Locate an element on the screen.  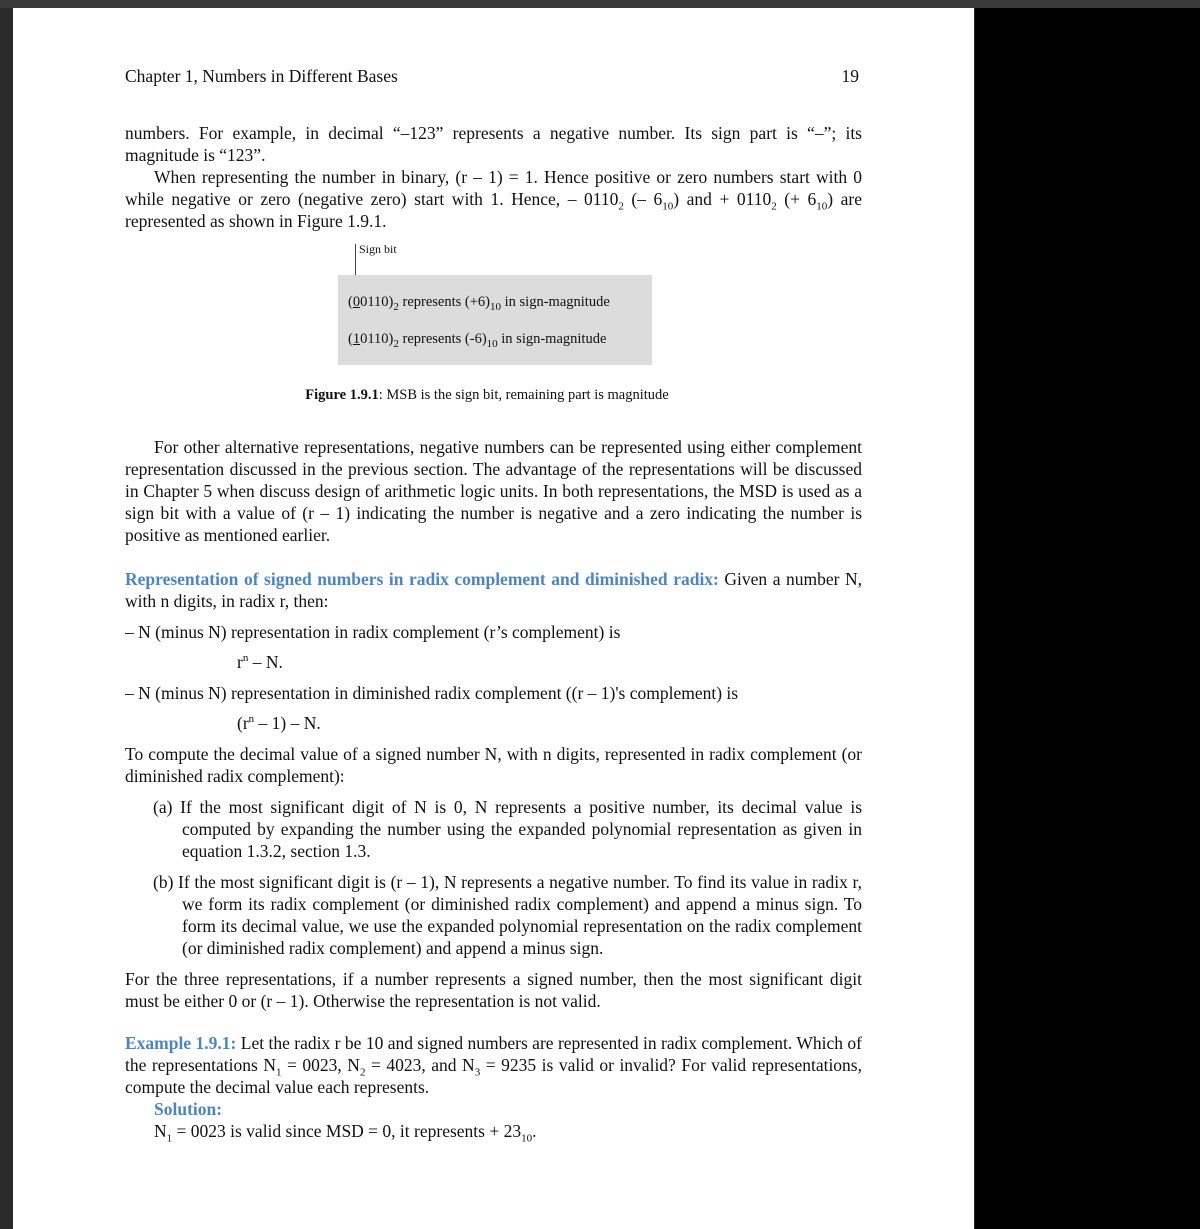
sign-bit-label: Sign bit is located at coordinates (378, 249).